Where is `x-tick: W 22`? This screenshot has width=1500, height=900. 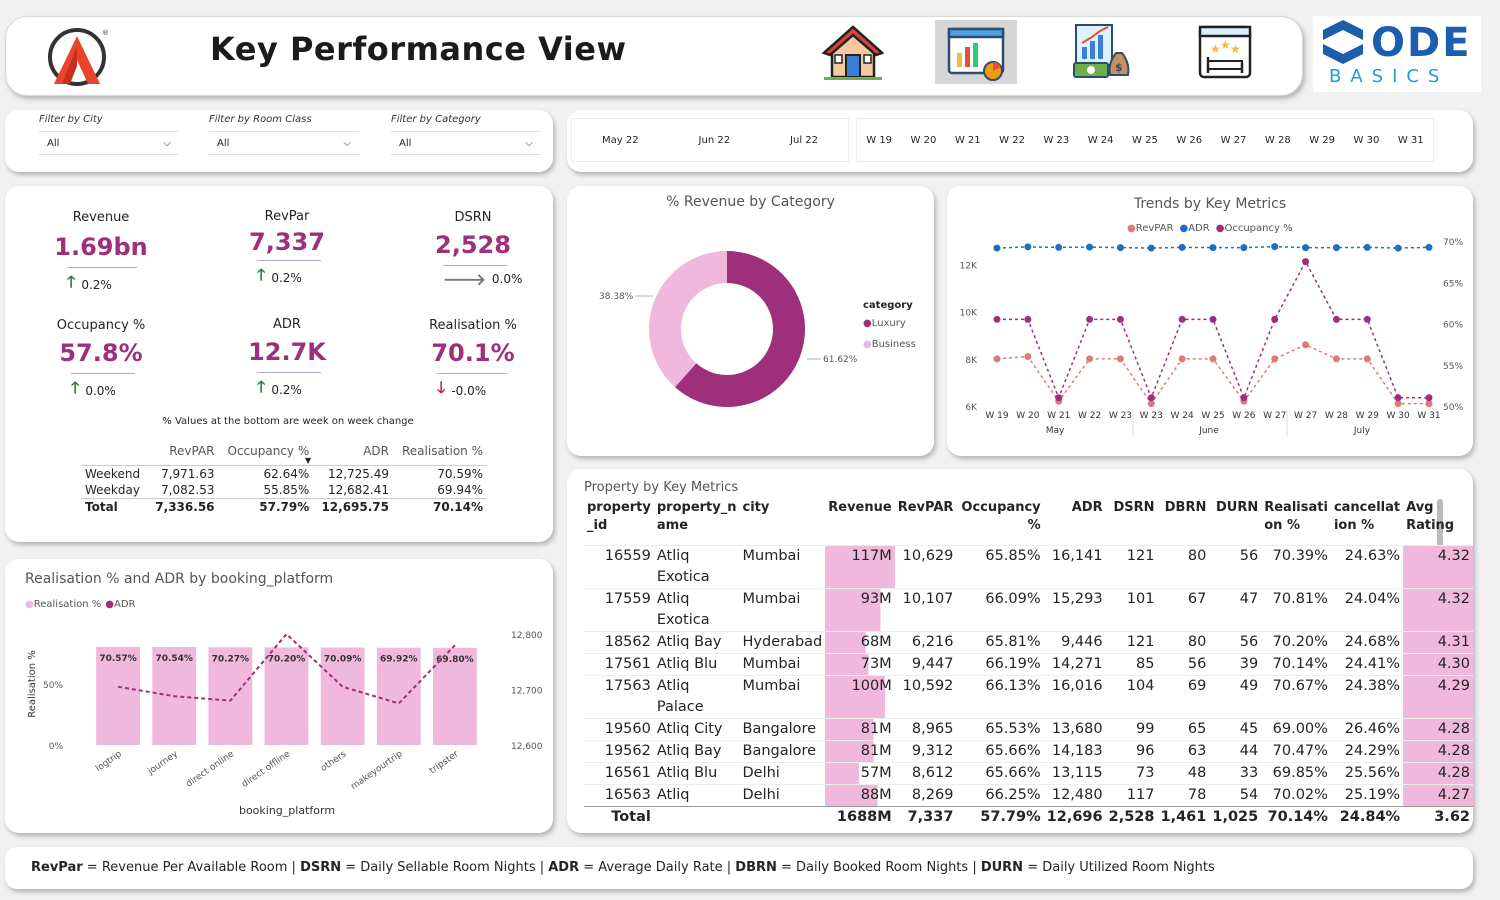 x-tick: W 22 is located at coordinates (1089, 416).